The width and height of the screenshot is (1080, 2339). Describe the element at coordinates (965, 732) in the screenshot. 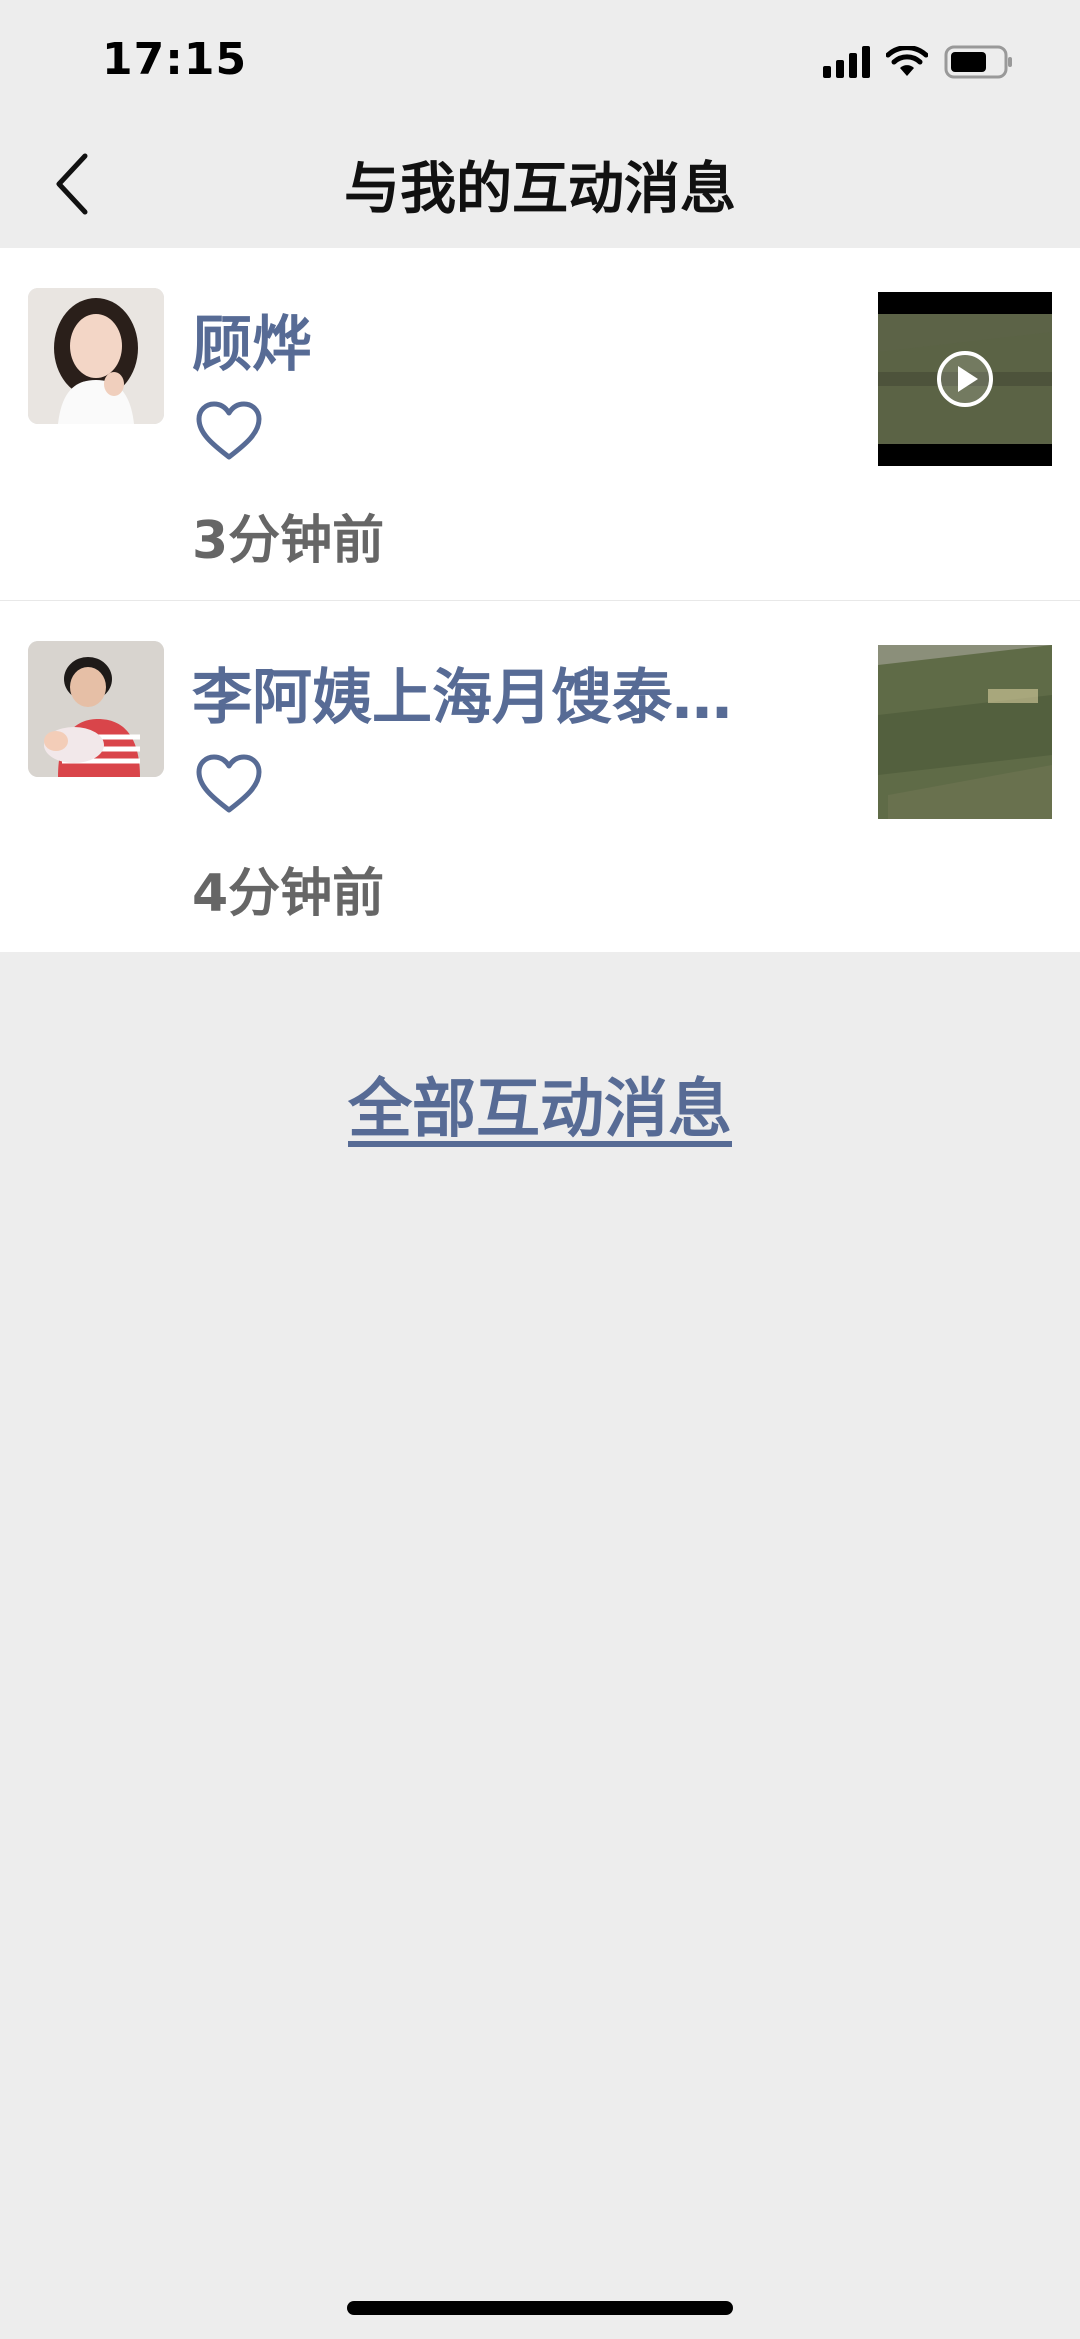

I see `image-thumbnail` at that location.